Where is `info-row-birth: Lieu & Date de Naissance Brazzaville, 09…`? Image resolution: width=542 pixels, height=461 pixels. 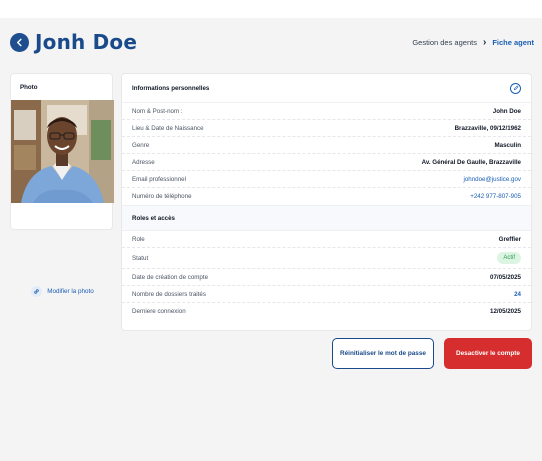
info-row-birth: Lieu & Date de Naissance Brazzaville, 09… is located at coordinates (326, 128).